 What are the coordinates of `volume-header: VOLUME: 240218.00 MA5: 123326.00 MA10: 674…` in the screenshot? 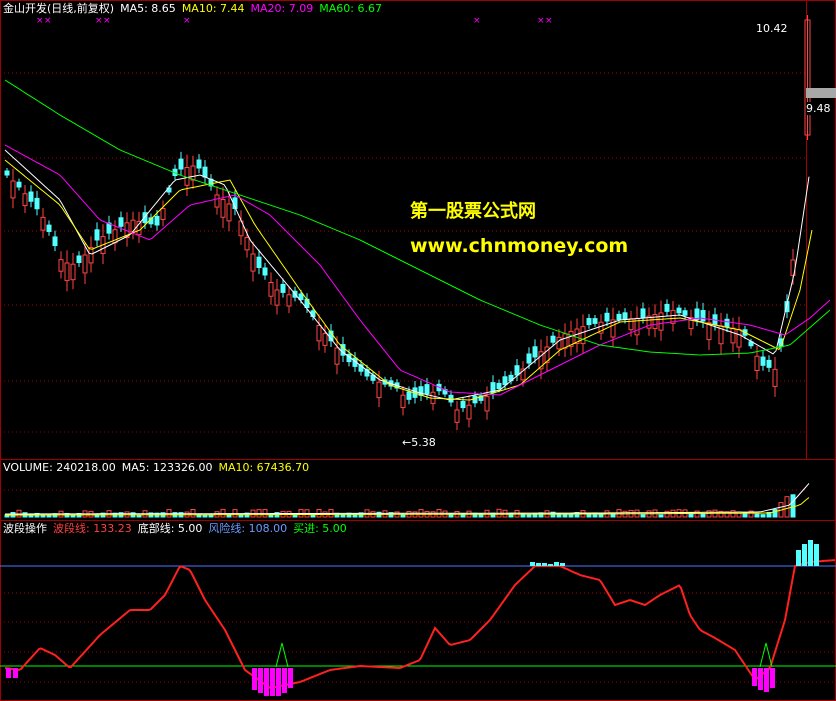 It's located at (159, 468).